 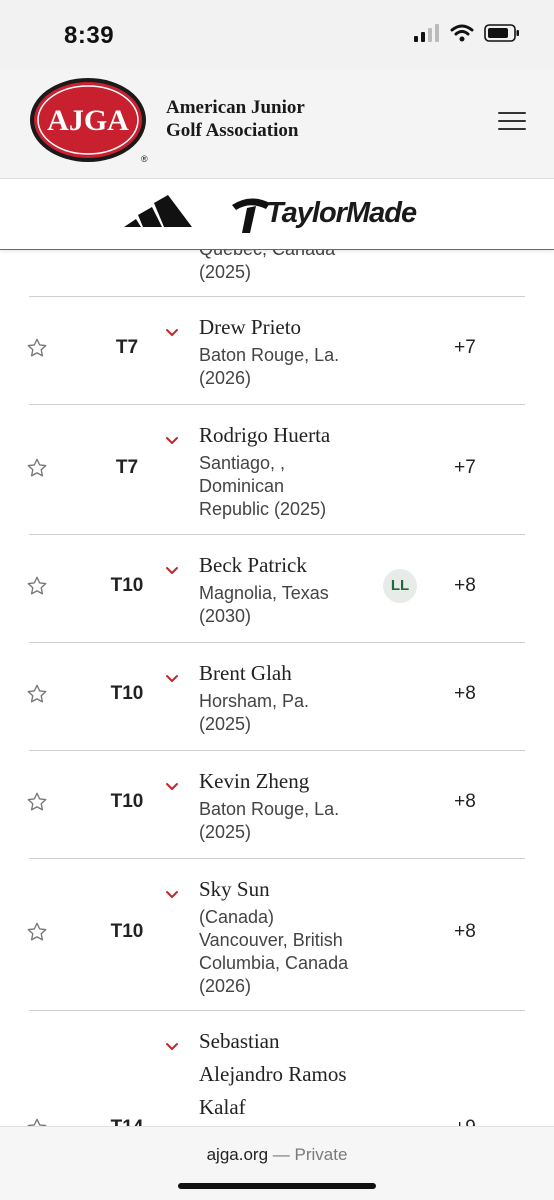 What do you see at coordinates (269, 366) in the screenshot?
I see `player-location: Baton Rouge, La. (2026)` at bounding box center [269, 366].